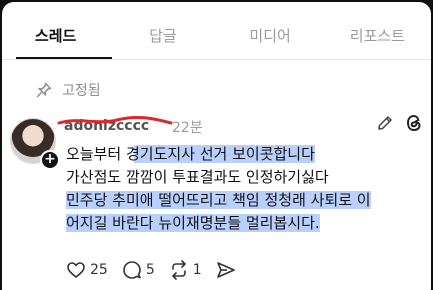  What do you see at coordinates (385, 123) in the screenshot?
I see `edit-icon` at bounding box center [385, 123].